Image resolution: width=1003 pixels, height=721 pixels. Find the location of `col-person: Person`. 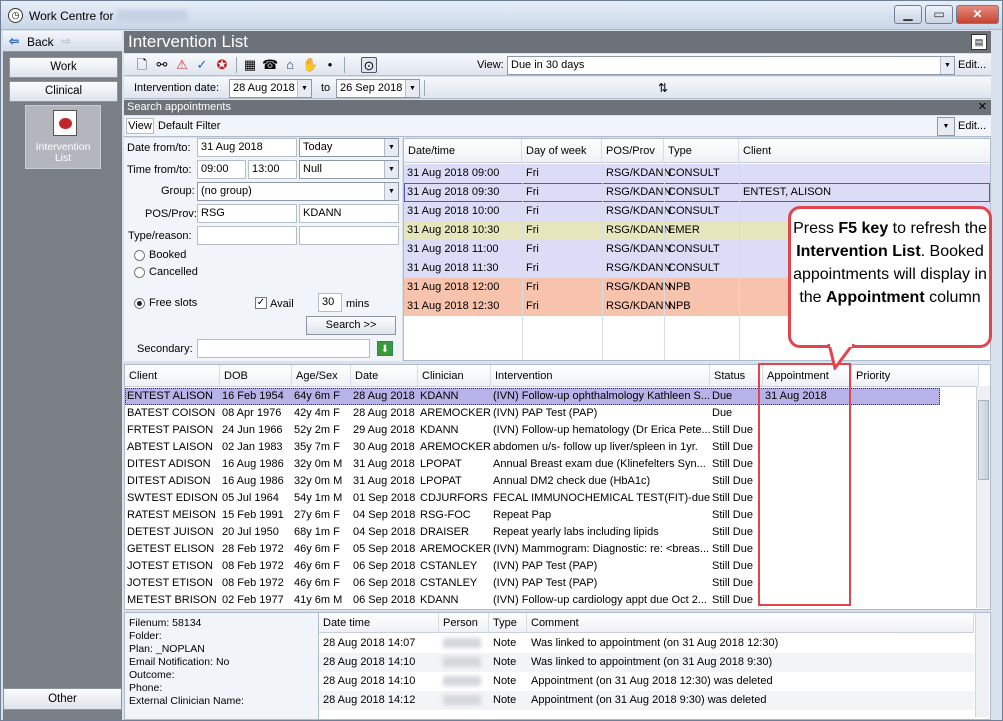

col-person: Person is located at coordinates (464, 623).